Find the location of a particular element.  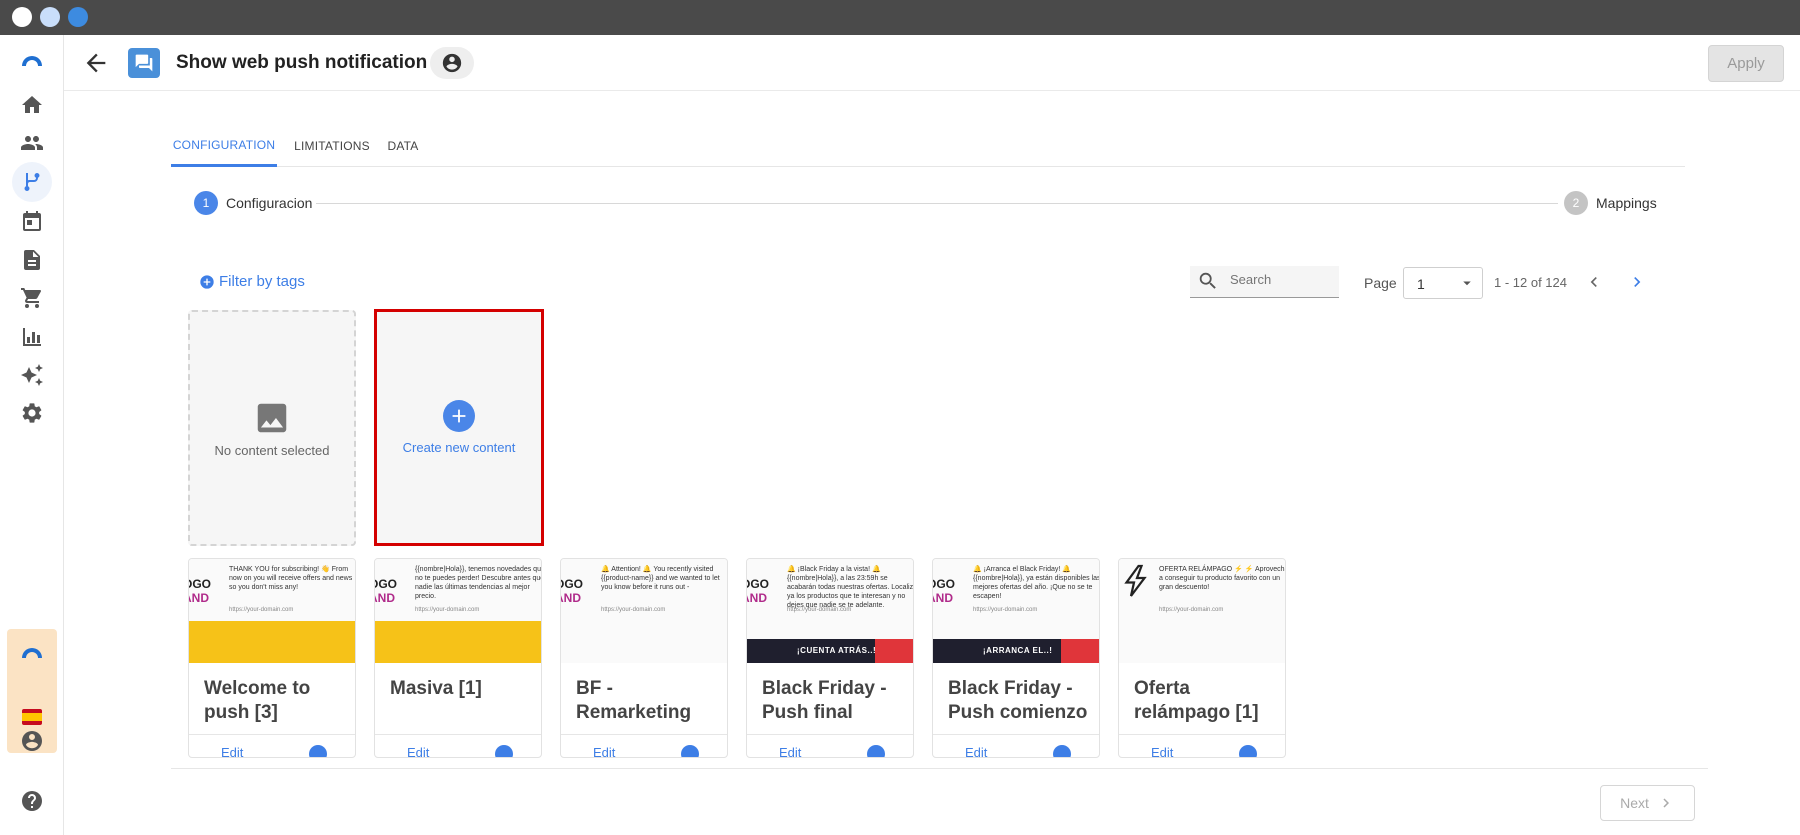

sidebar-item-audience is located at coordinates (32, 143).